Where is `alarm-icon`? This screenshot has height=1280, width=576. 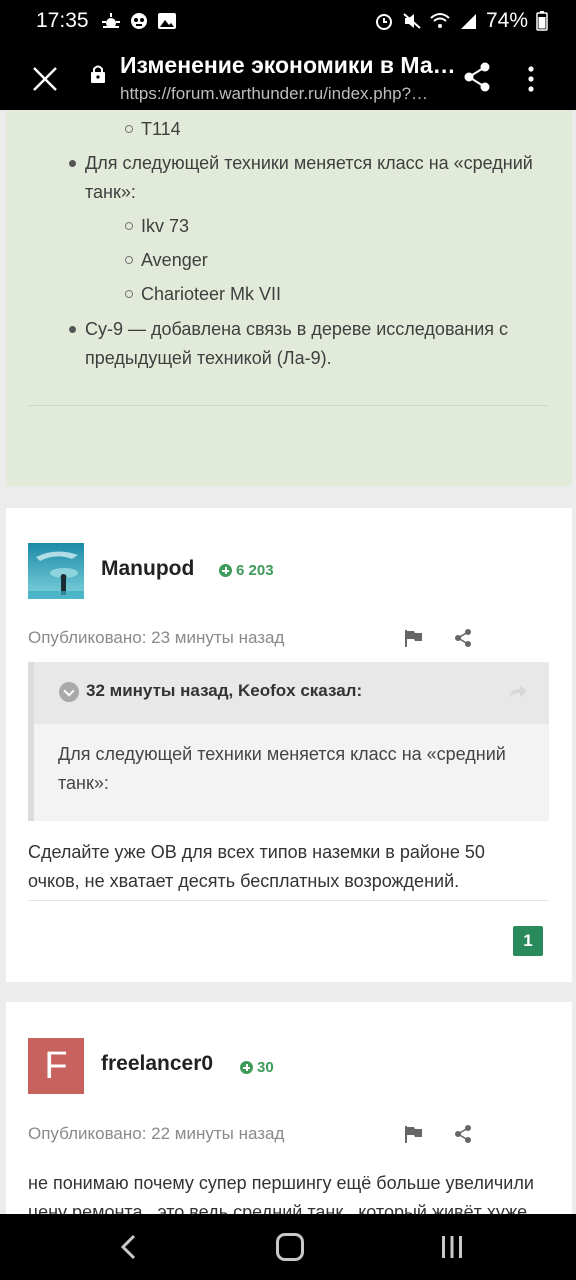 alarm-icon is located at coordinates (383, 22).